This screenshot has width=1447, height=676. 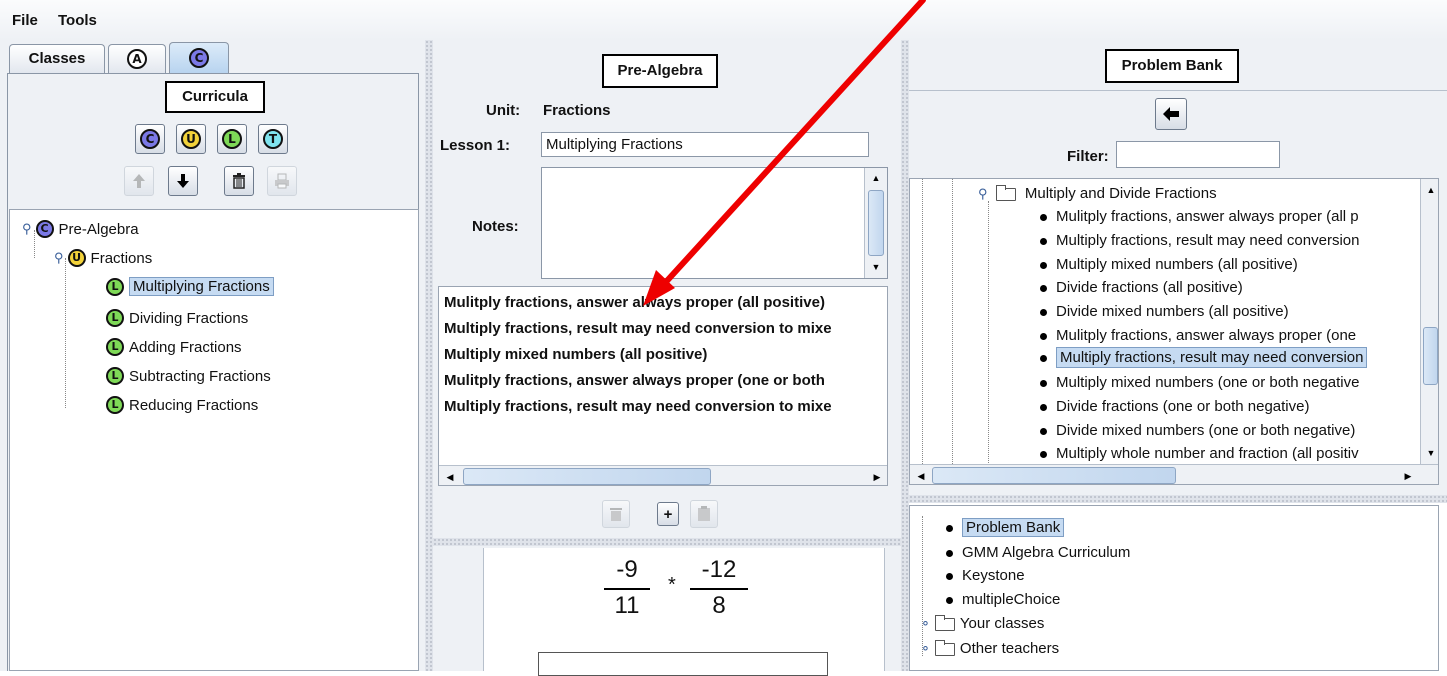 I want to click on remove-problem-button, so click(x=616, y=514).